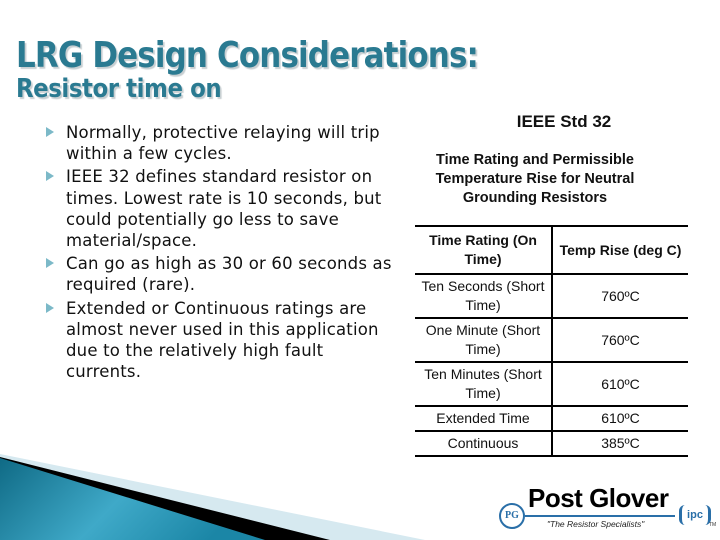 The width and height of the screenshot is (720, 540). Describe the element at coordinates (119, 89) in the screenshot. I see `slide-subtitle: Resistor time on` at that location.